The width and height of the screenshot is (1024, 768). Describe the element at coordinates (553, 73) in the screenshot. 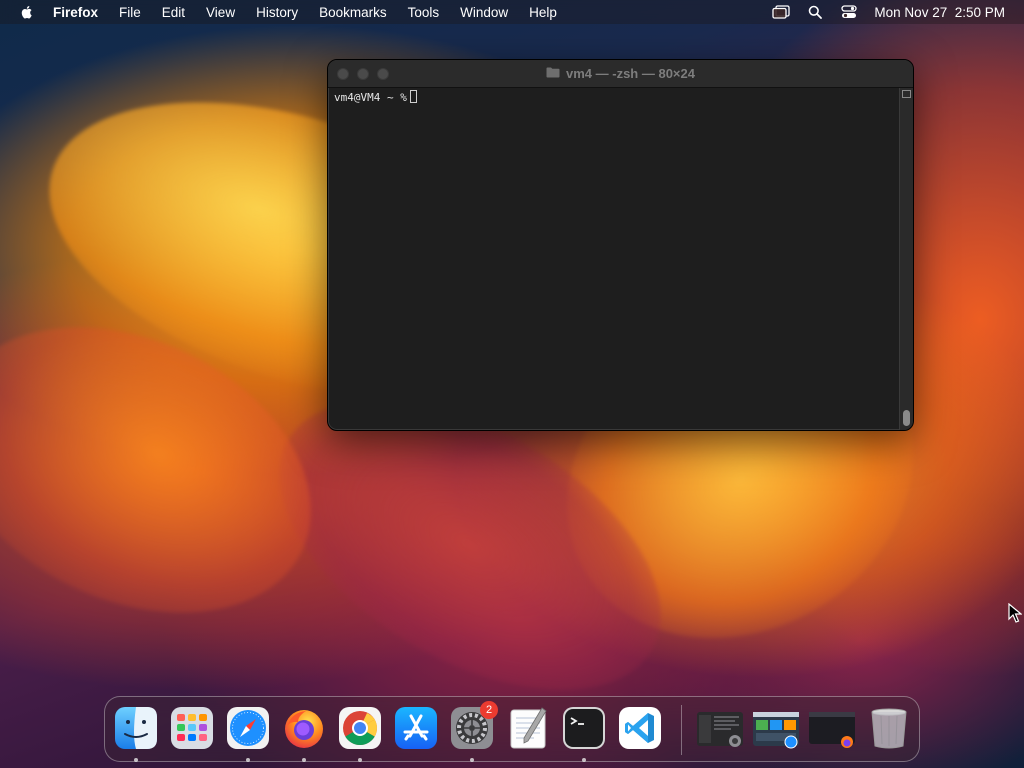

I see `folder-icon` at that location.